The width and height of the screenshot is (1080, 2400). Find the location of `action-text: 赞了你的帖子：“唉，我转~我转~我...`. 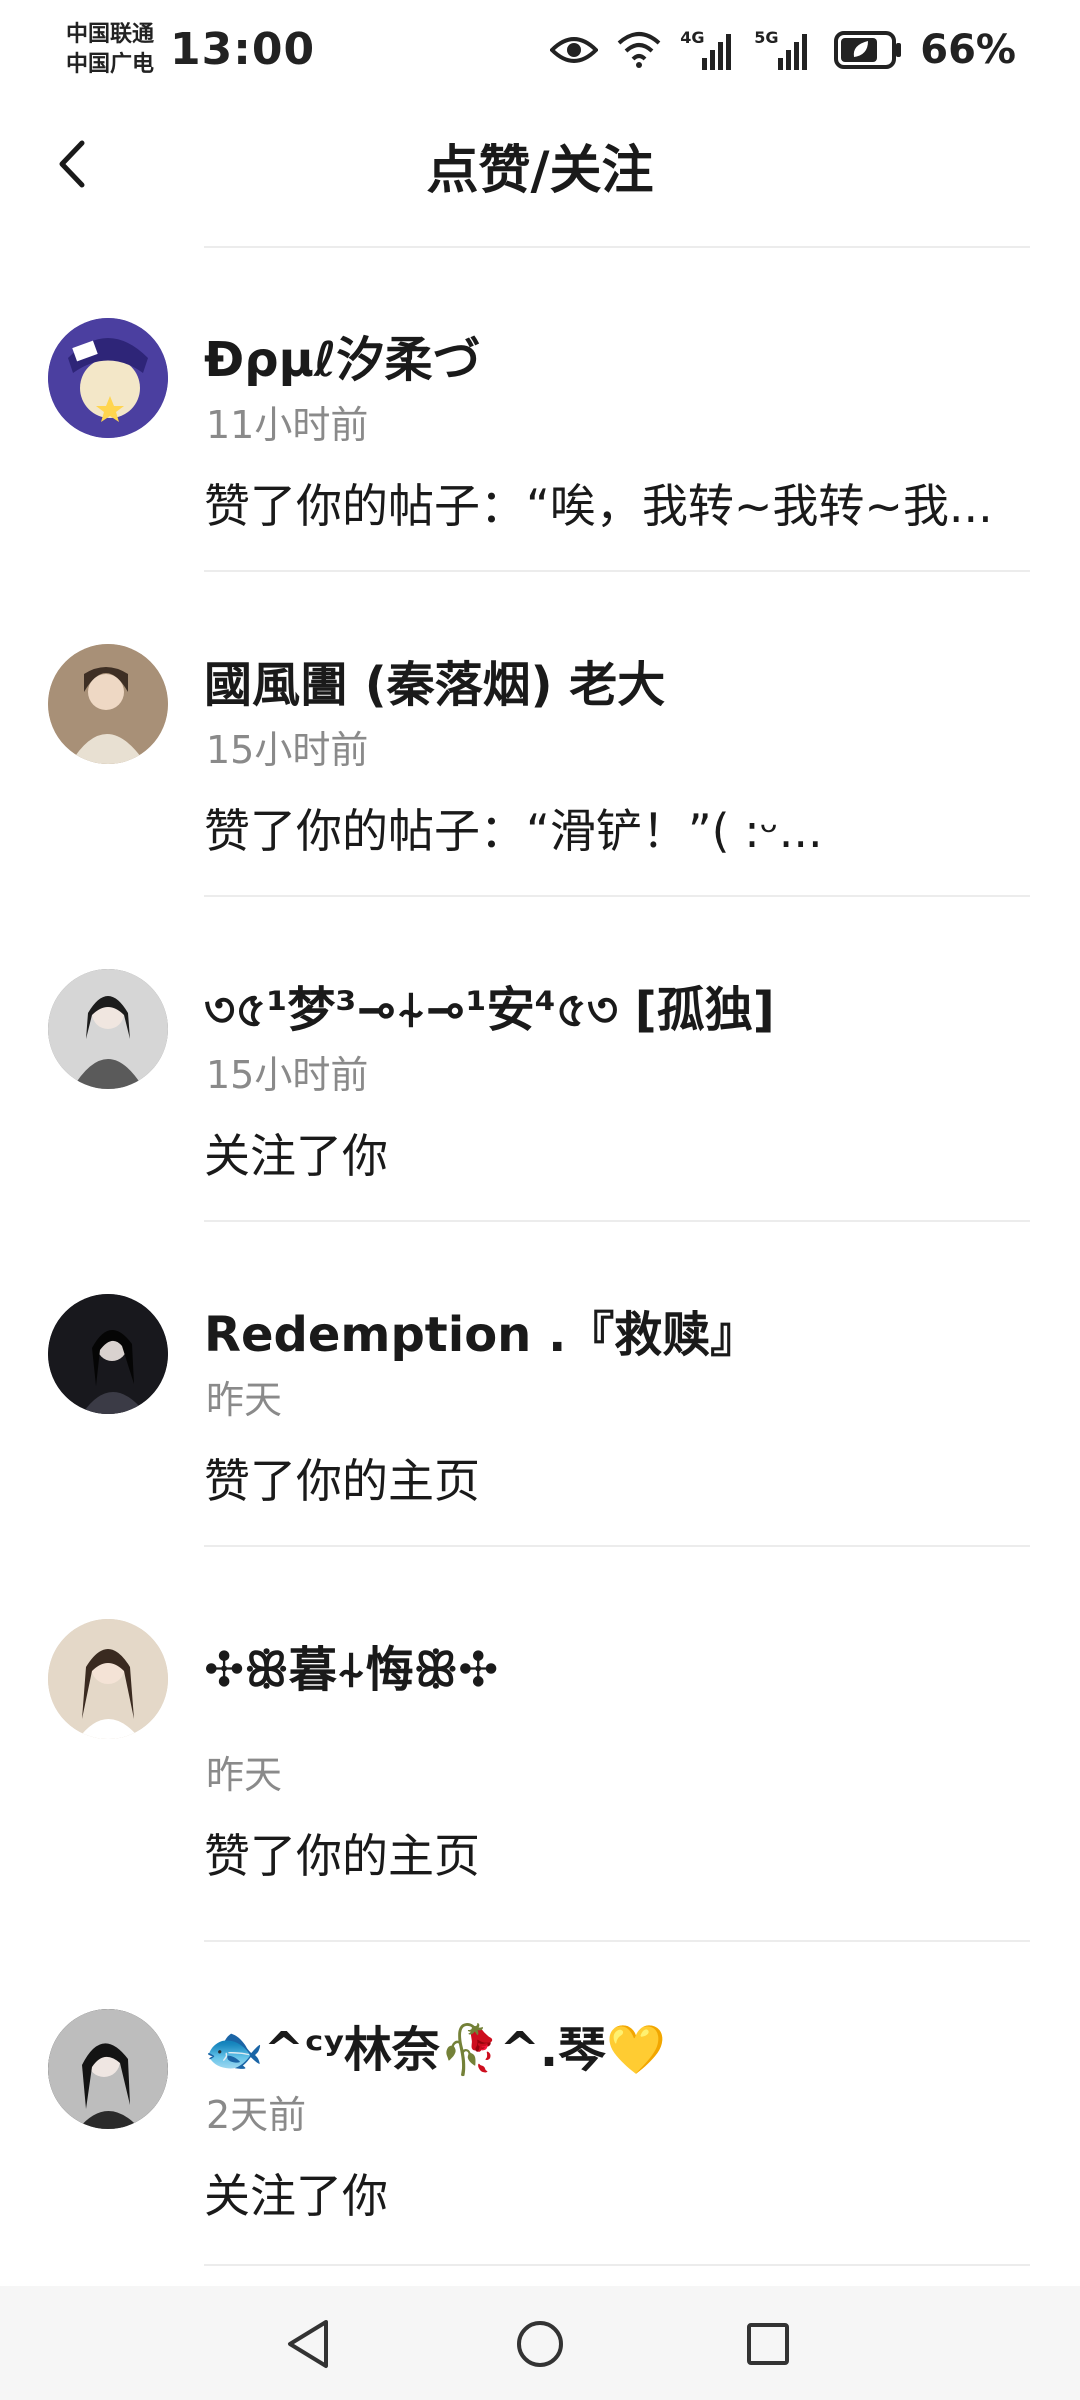

action-text: 赞了你的帖子：“唉，我转~我转~我... is located at coordinates (598, 506).